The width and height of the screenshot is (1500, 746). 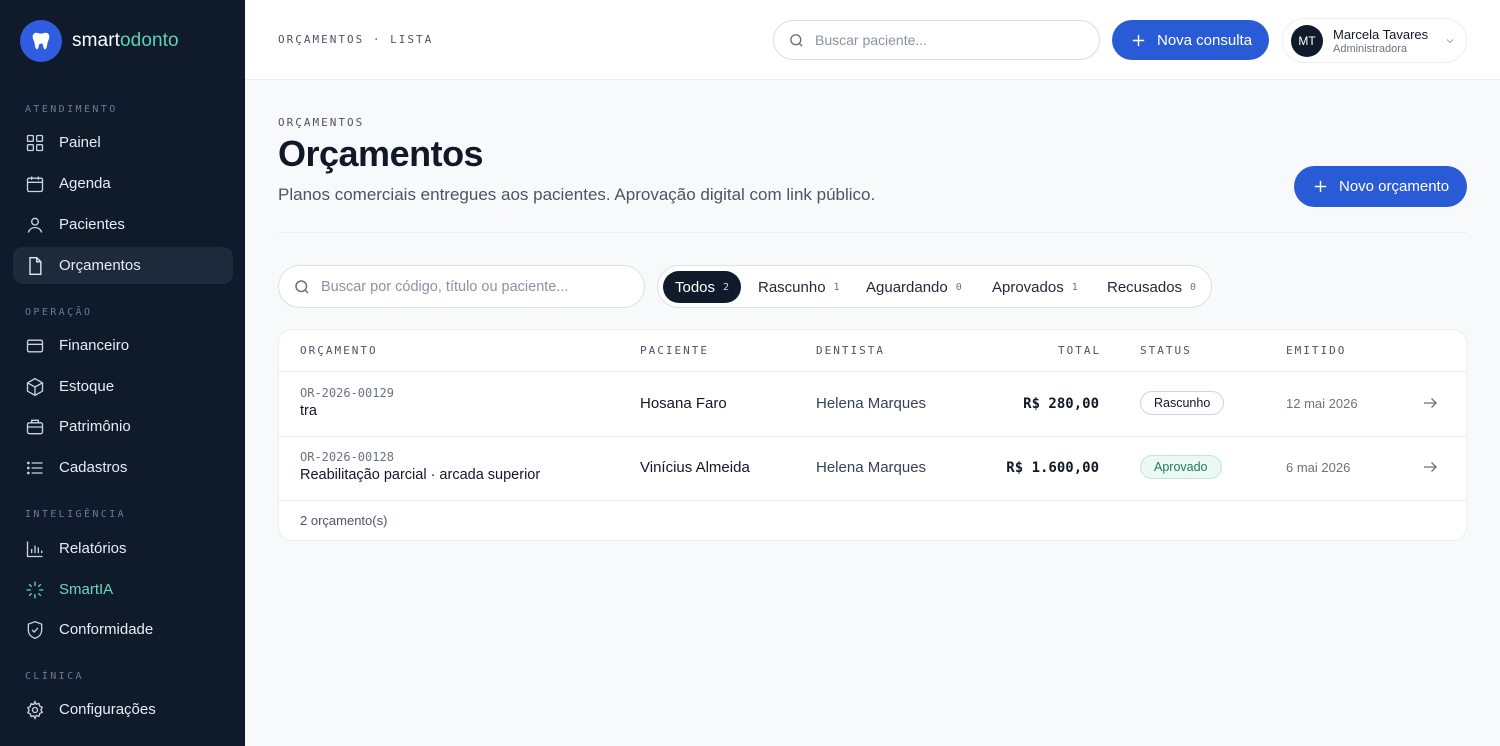 What do you see at coordinates (1166, 350) in the screenshot?
I see `col-header-status: STATUS` at bounding box center [1166, 350].